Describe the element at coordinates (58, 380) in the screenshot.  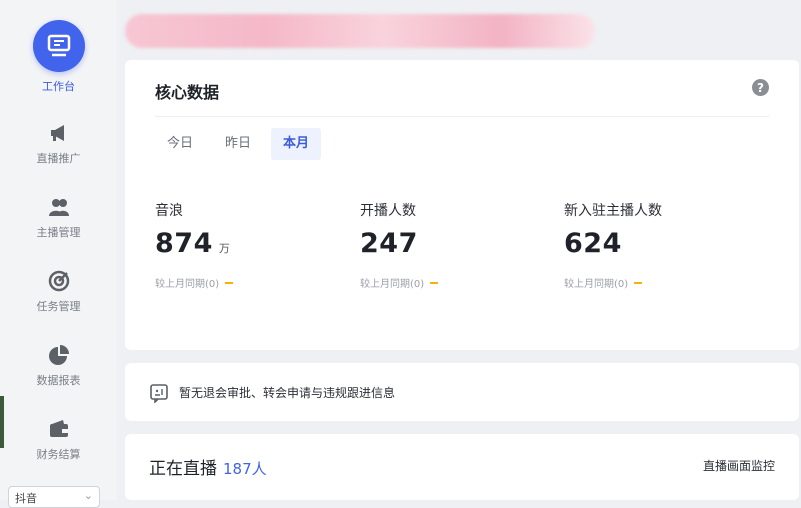
I see `sidebar-item-label: 数据报表` at that location.